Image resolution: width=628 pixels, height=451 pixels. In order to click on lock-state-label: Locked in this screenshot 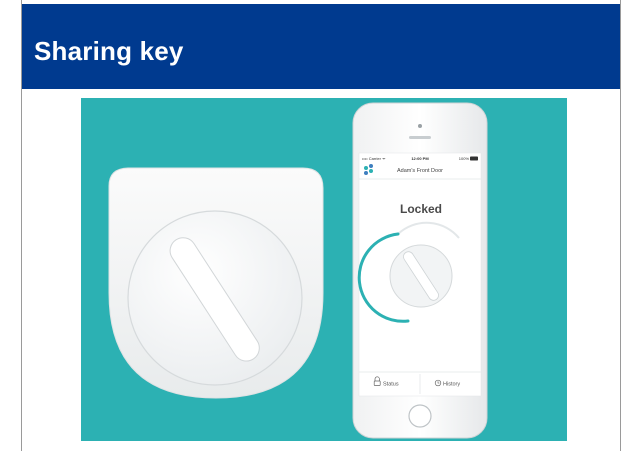, I will do `click(421, 209)`.